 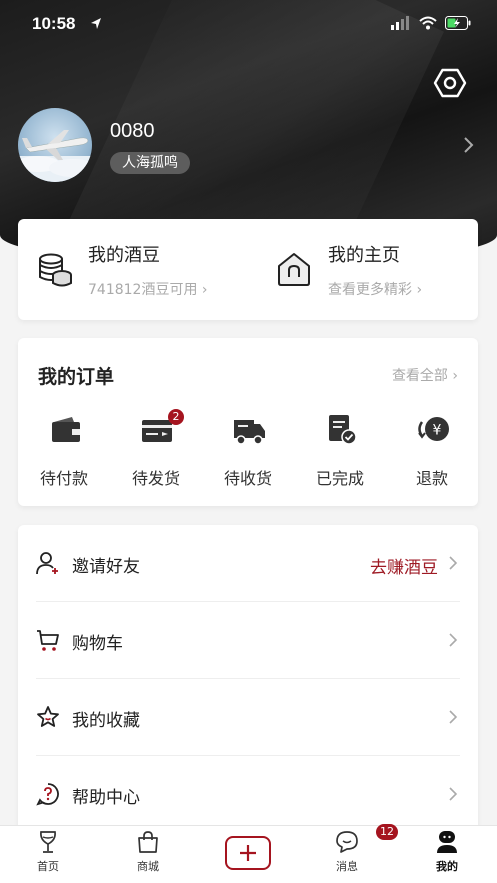 I want to click on order-label: 退款, so click(x=431, y=478).